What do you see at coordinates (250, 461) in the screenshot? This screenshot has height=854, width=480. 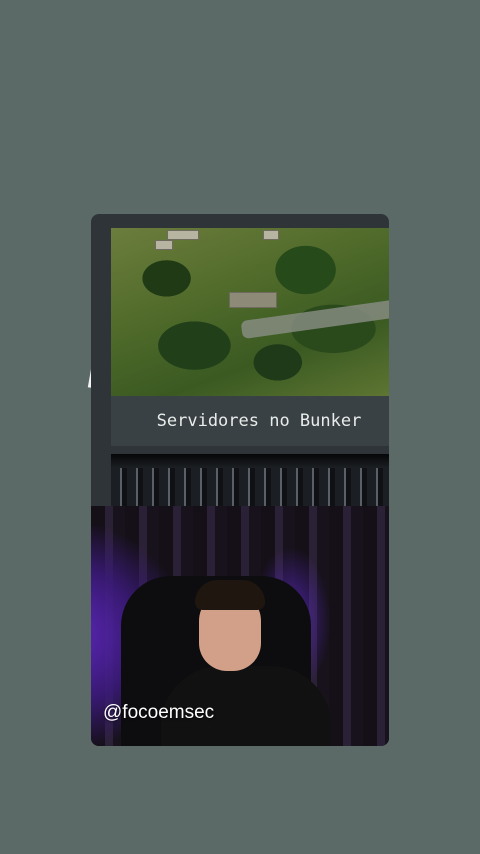 I see `ceiling-shape` at bounding box center [250, 461].